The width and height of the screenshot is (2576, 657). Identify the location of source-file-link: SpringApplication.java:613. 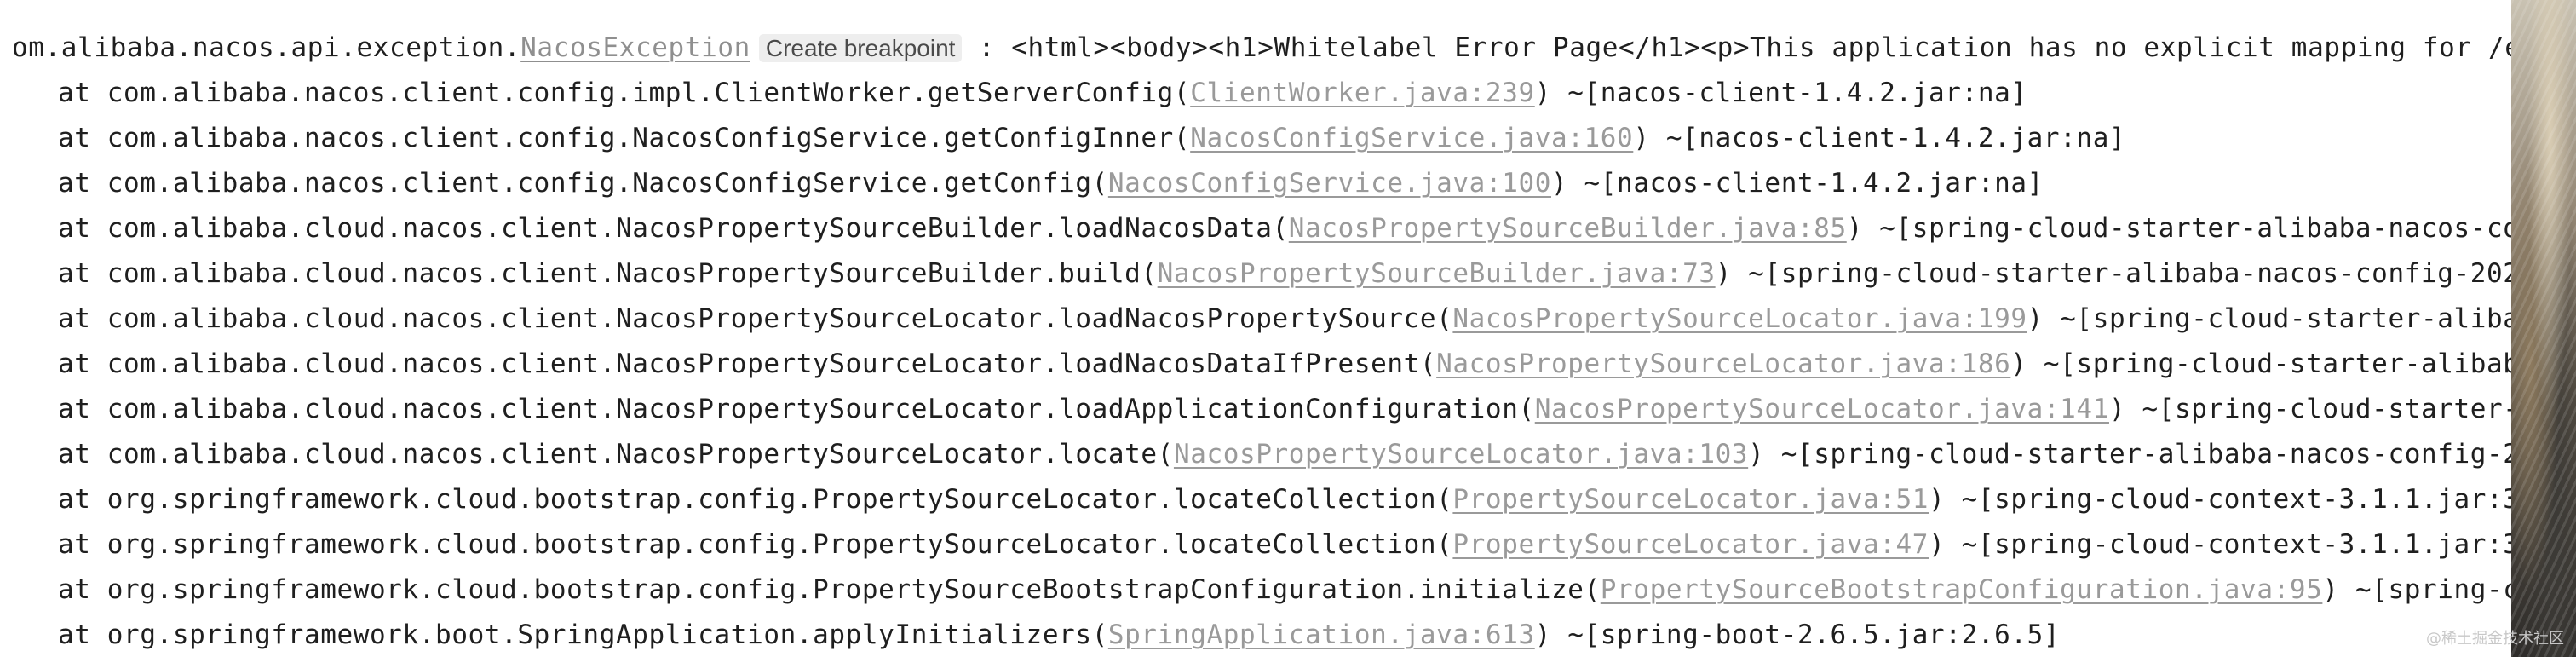
(1322, 635).